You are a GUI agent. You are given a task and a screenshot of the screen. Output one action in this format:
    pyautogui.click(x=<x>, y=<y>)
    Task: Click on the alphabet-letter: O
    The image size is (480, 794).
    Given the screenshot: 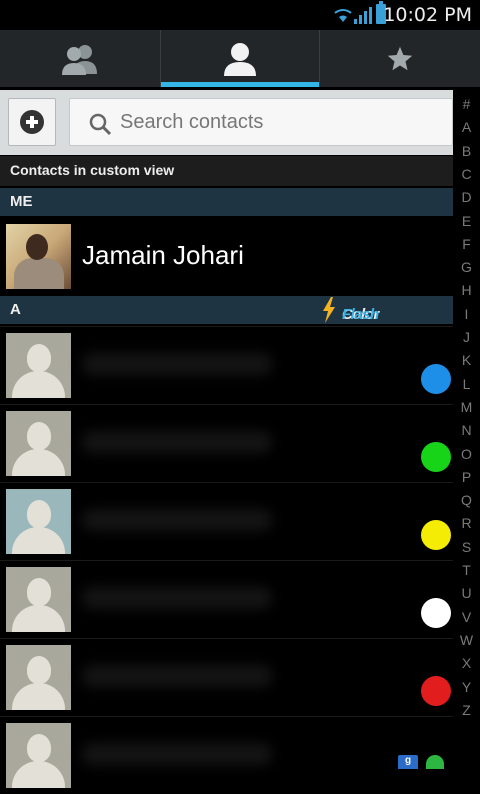 What is the action you would take?
    pyautogui.click(x=466, y=454)
    